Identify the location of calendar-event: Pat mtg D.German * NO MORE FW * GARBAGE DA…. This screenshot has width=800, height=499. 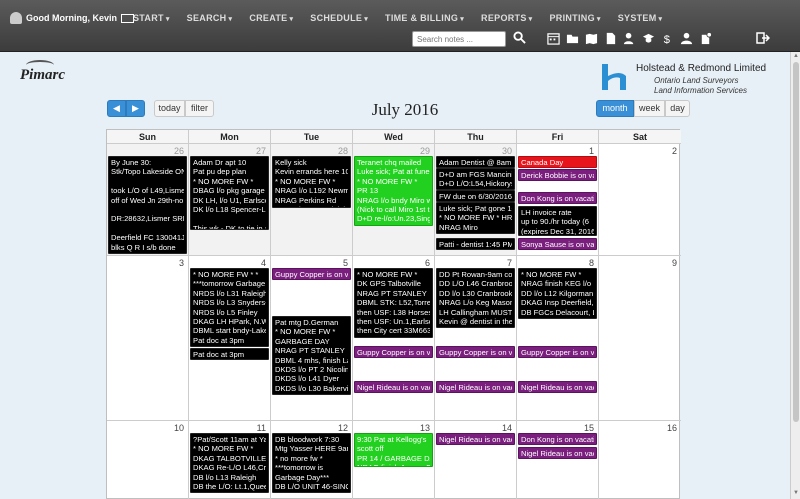
(311, 356).